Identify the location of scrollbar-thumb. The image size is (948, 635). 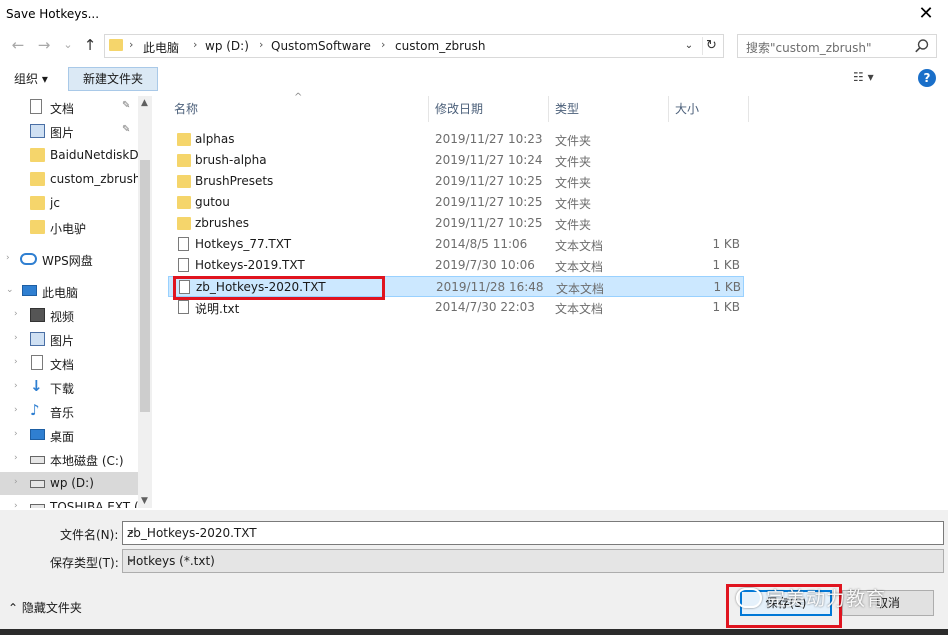
(145, 286).